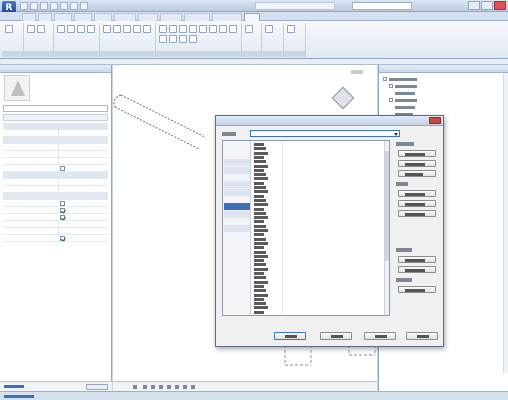 The image size is (508, 400). Describe the element at coordinates (117, 29) in the screenshot. I see `cut-geometry-icon` at that location.